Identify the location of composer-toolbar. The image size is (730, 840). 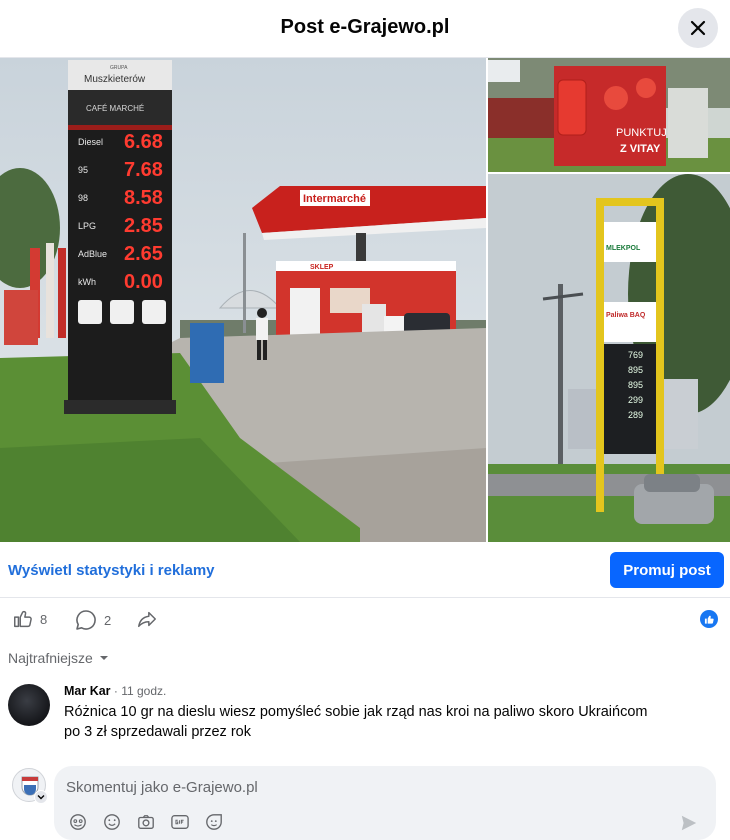
(146, 822).